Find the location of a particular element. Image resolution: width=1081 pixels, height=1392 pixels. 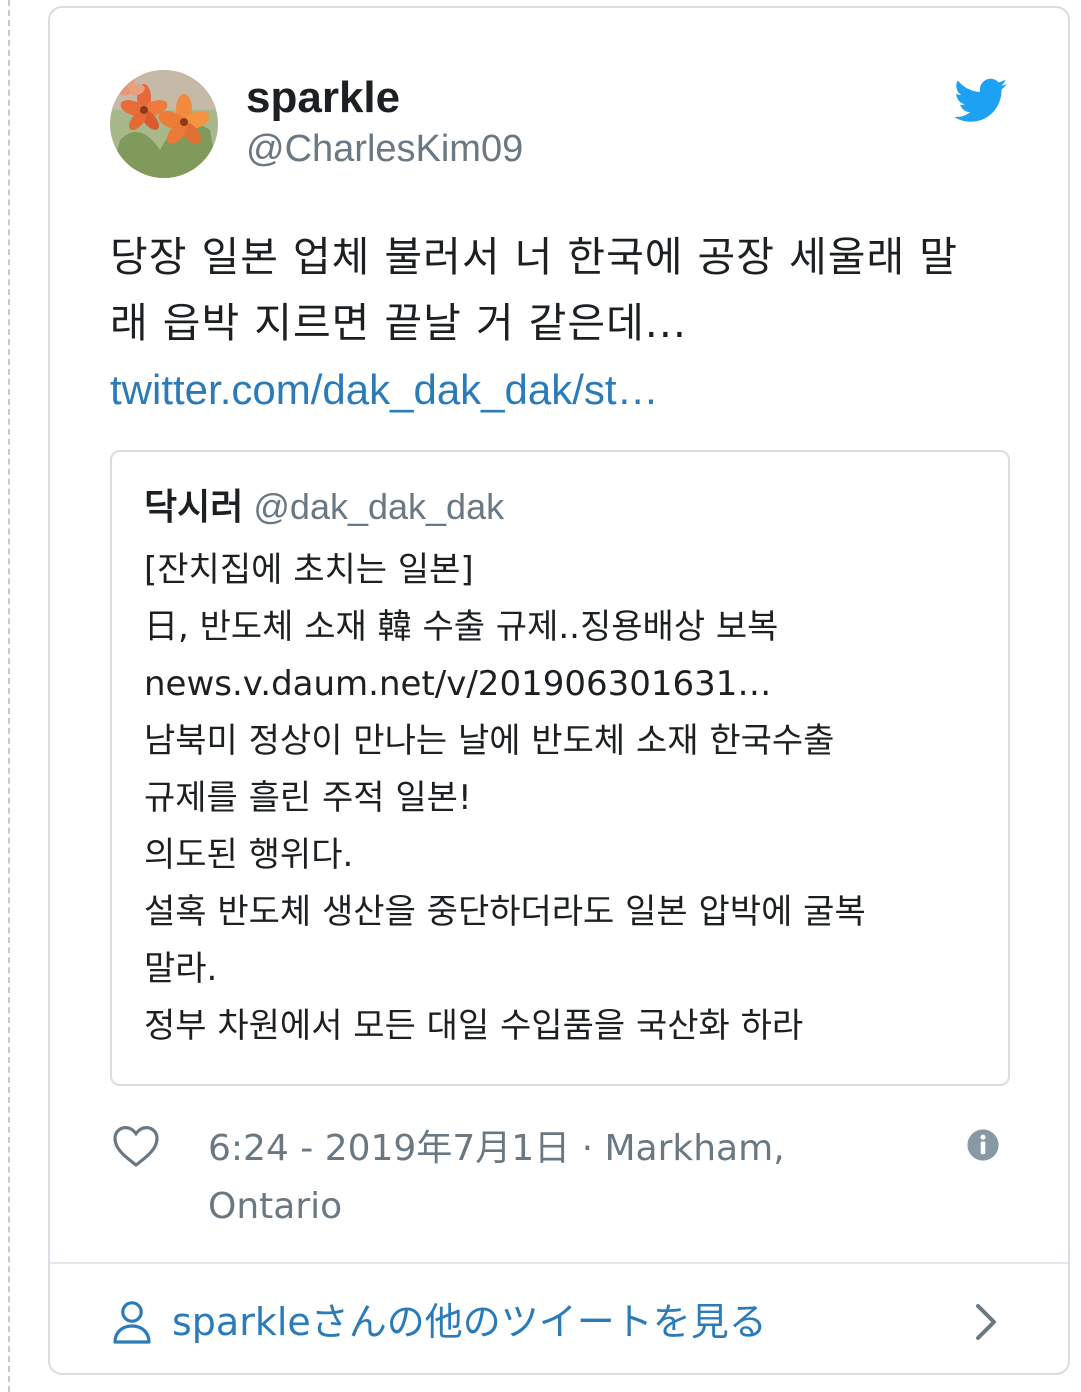

page-edge-dashed-line is located at coordinates (9, 696).